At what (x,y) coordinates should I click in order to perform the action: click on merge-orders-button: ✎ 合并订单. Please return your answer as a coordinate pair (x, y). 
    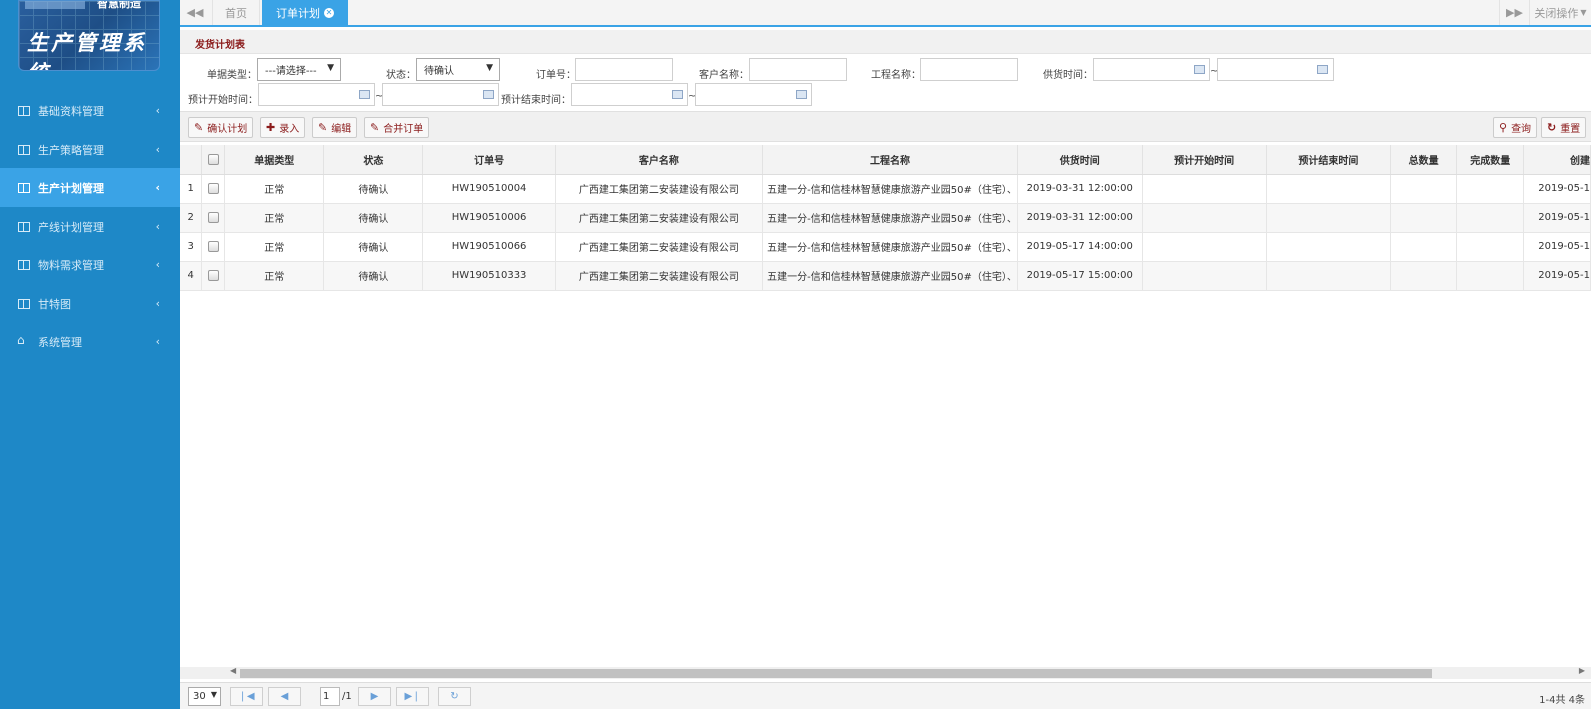
    Looking at the image, I should click on (397, 127).